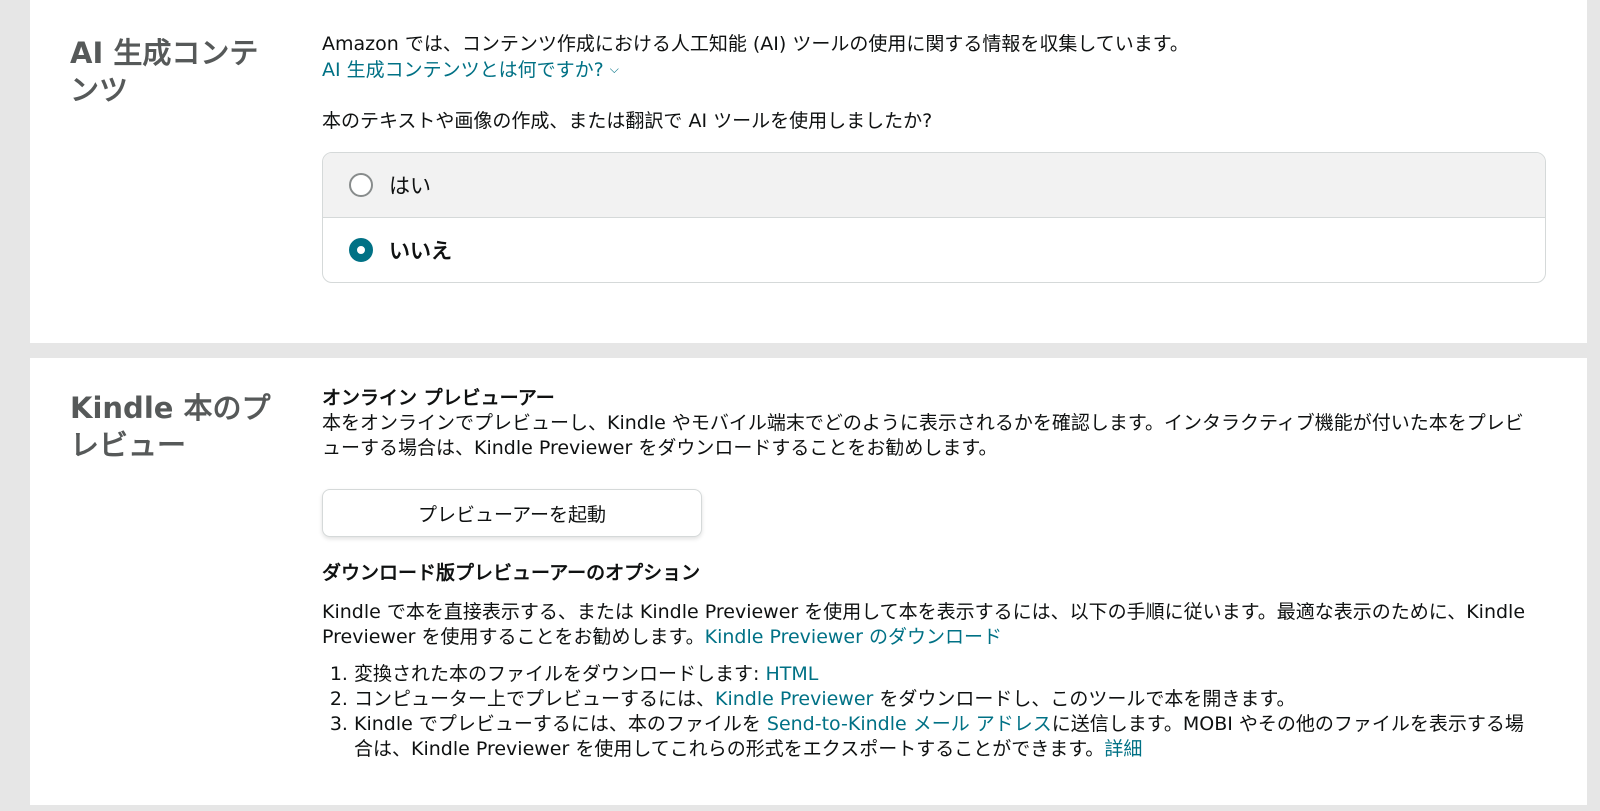  Describe the element at coordinates (463, 70) in the screenshot. I see `ai-info-link: AI 生成コンテンツとは何ですか?` at that location.